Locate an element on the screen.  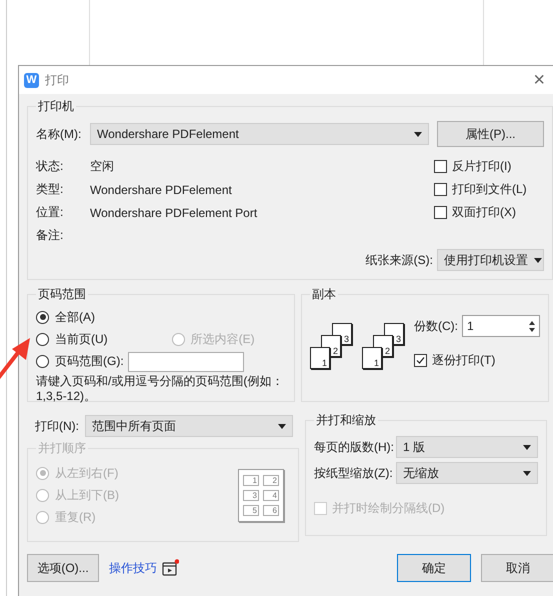
copies-spinbox: 1 is located at coordinates (501, 326).